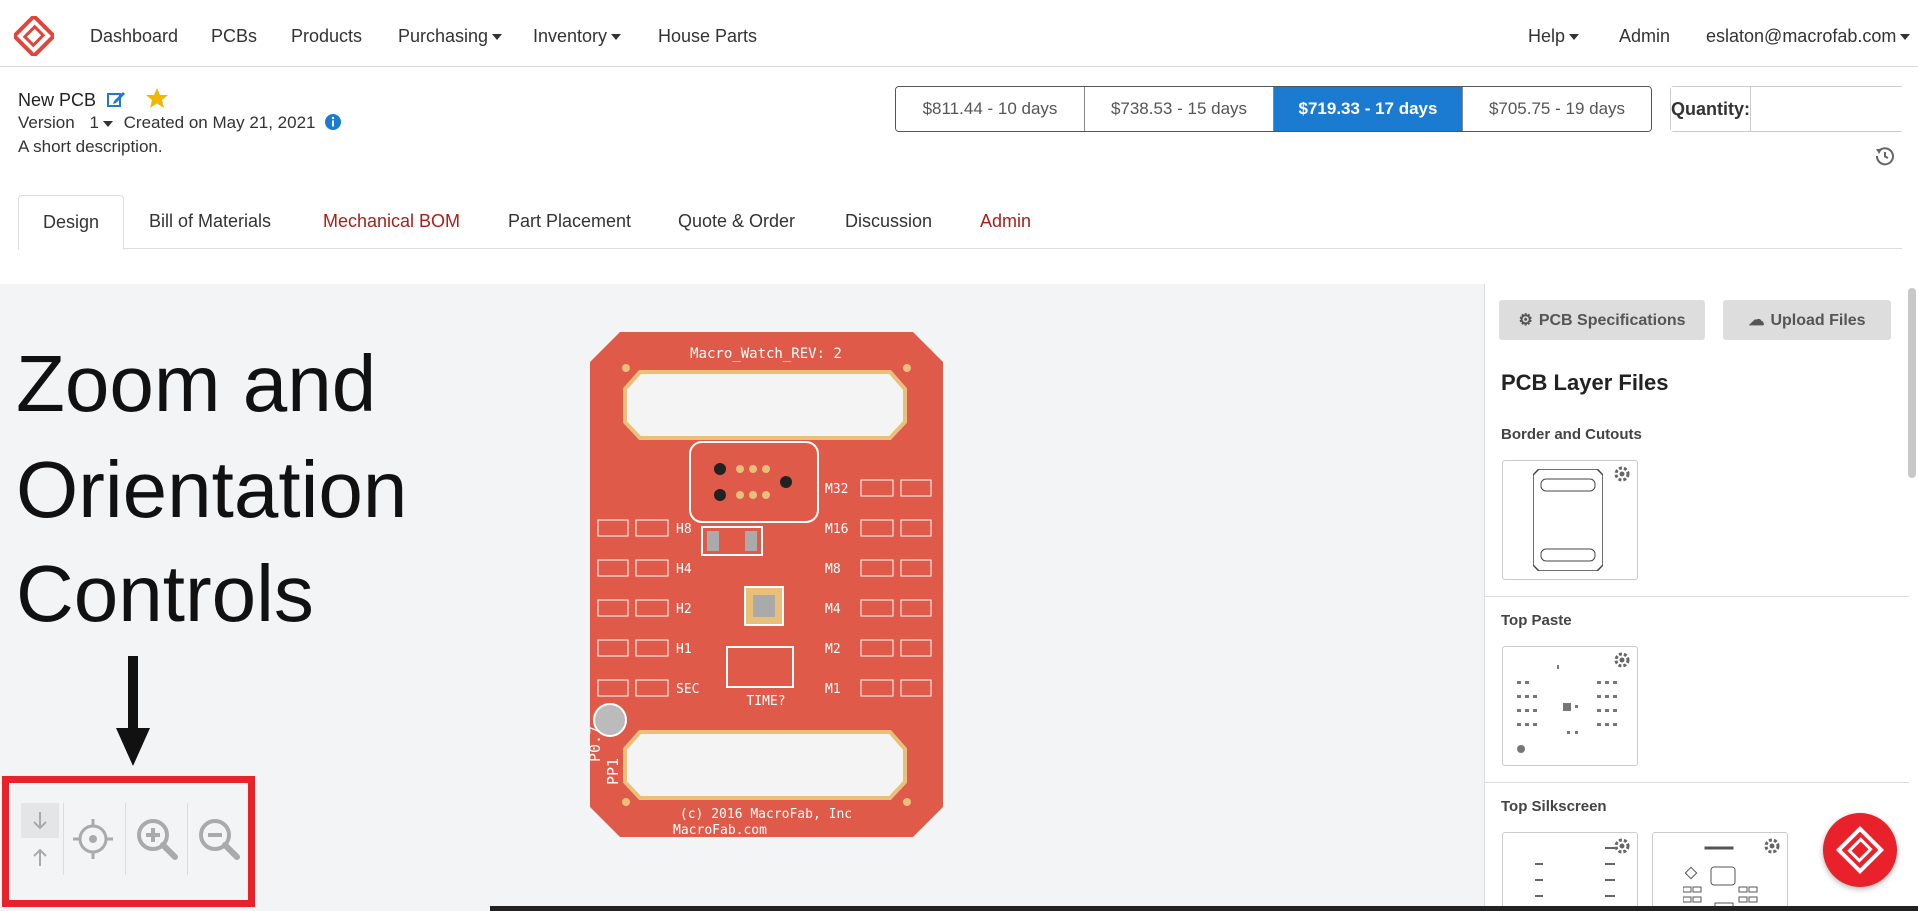  Describe the element at coordinates (333, 122) in the screenshot. I see `info-icon` at that location.